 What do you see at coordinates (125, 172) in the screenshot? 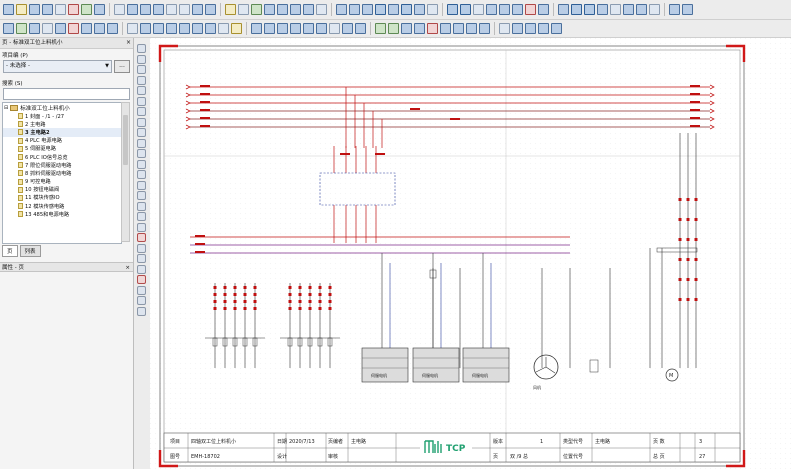
I see `tree-scrollbar` at bounding box center [125, 172].